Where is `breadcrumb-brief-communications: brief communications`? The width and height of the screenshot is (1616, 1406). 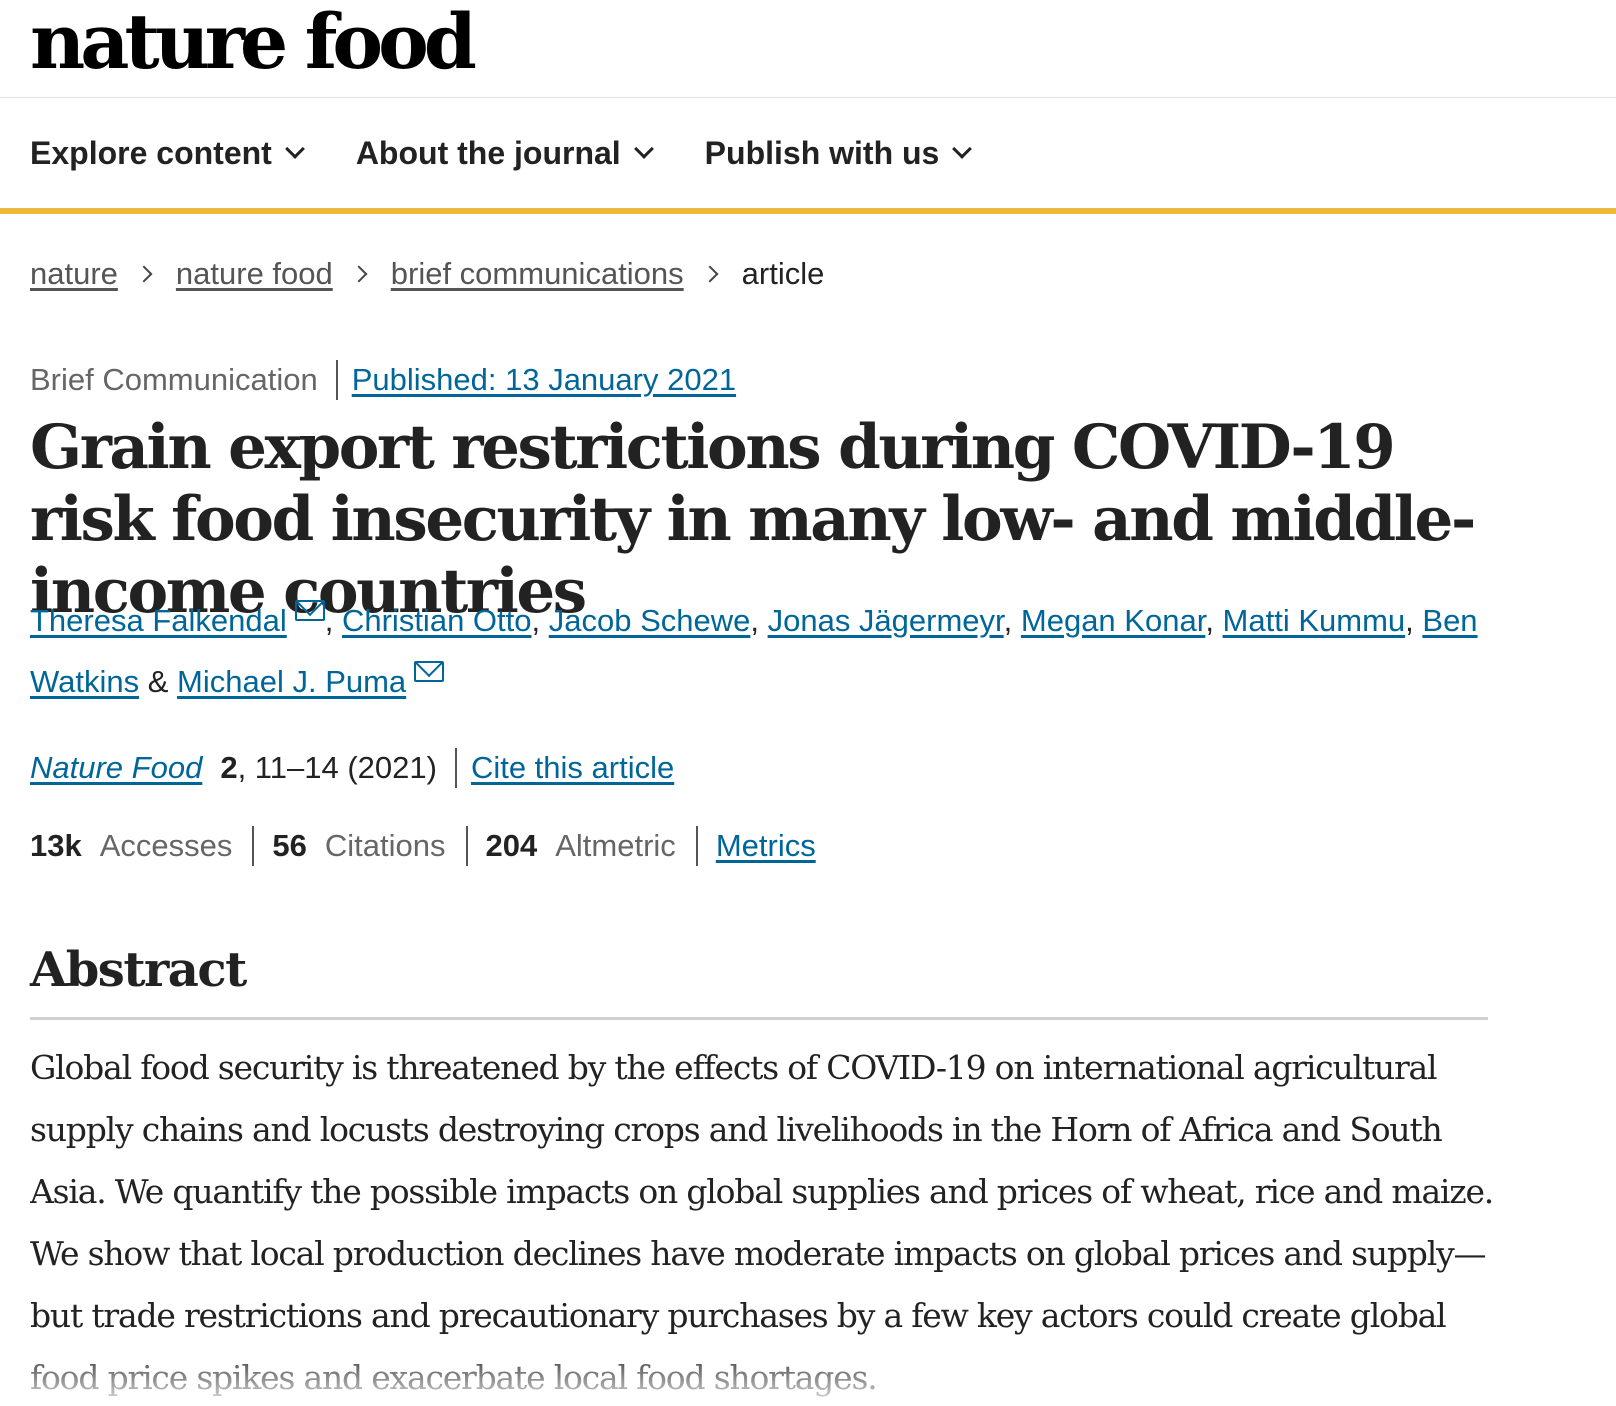
breadcrumb-brief-communications: brief communications is located at coordinates (537, 274).